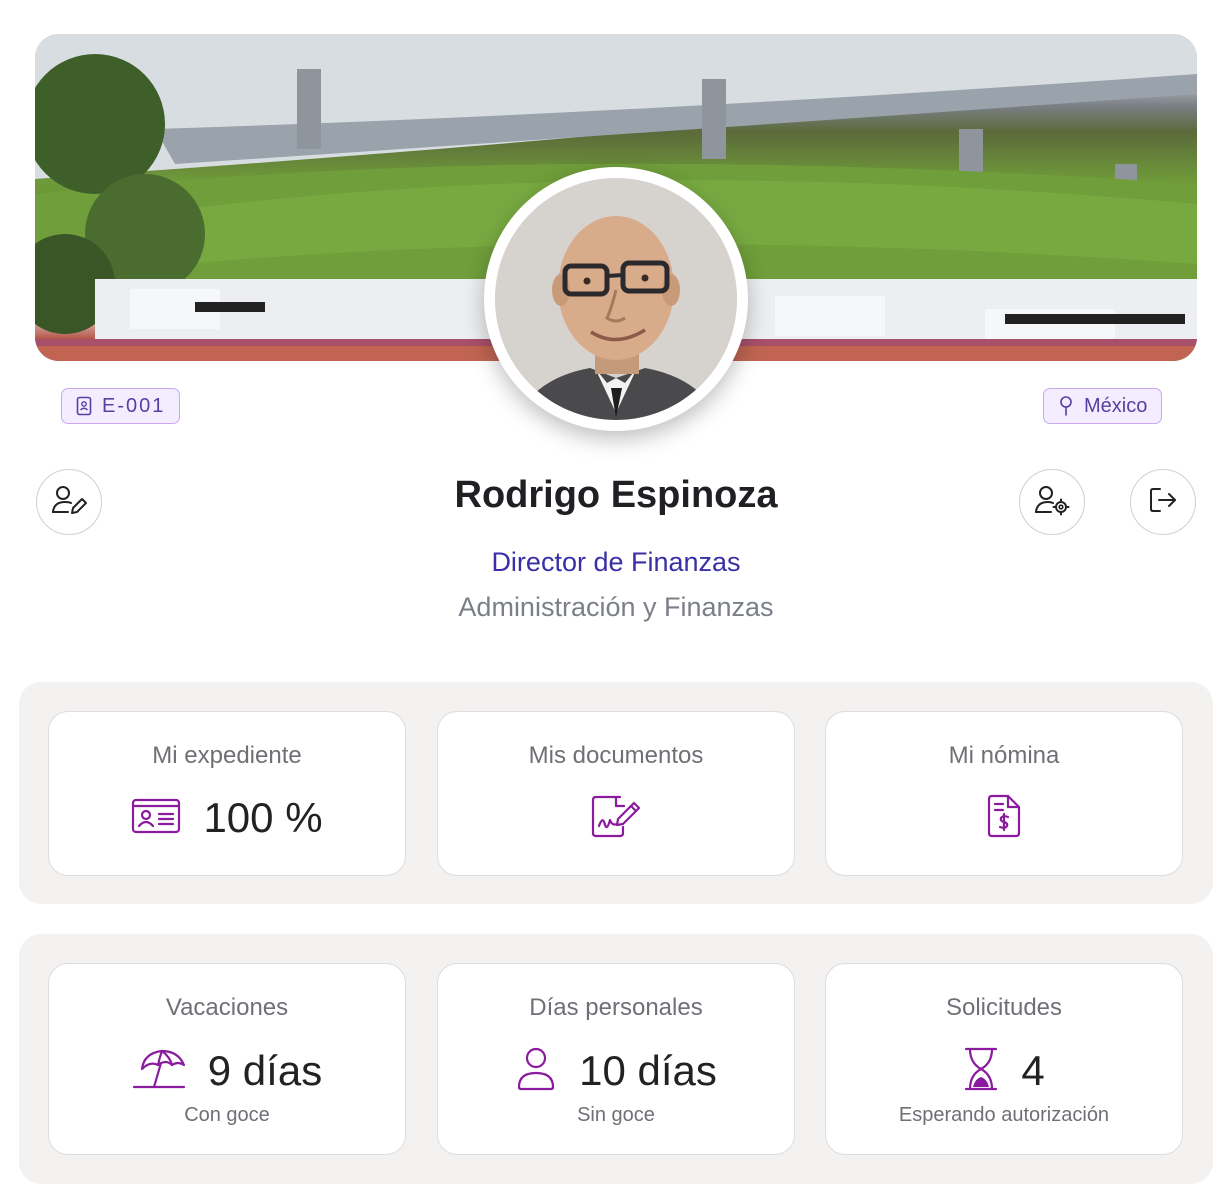 Image resolution: width=1232 pixels, height=1196 pixels. Describe the element at coordinates (616, 495) in the screenshot. I see `employee-name: Rodrigo Espinoza` at that location.